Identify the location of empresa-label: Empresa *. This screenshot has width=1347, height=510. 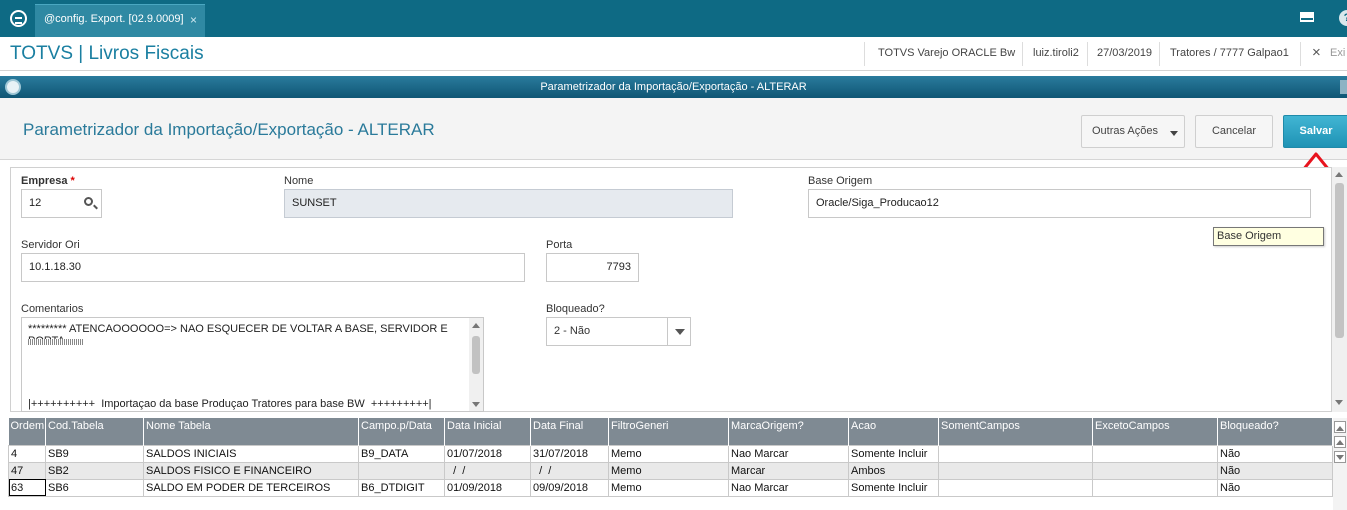
(48, 181).